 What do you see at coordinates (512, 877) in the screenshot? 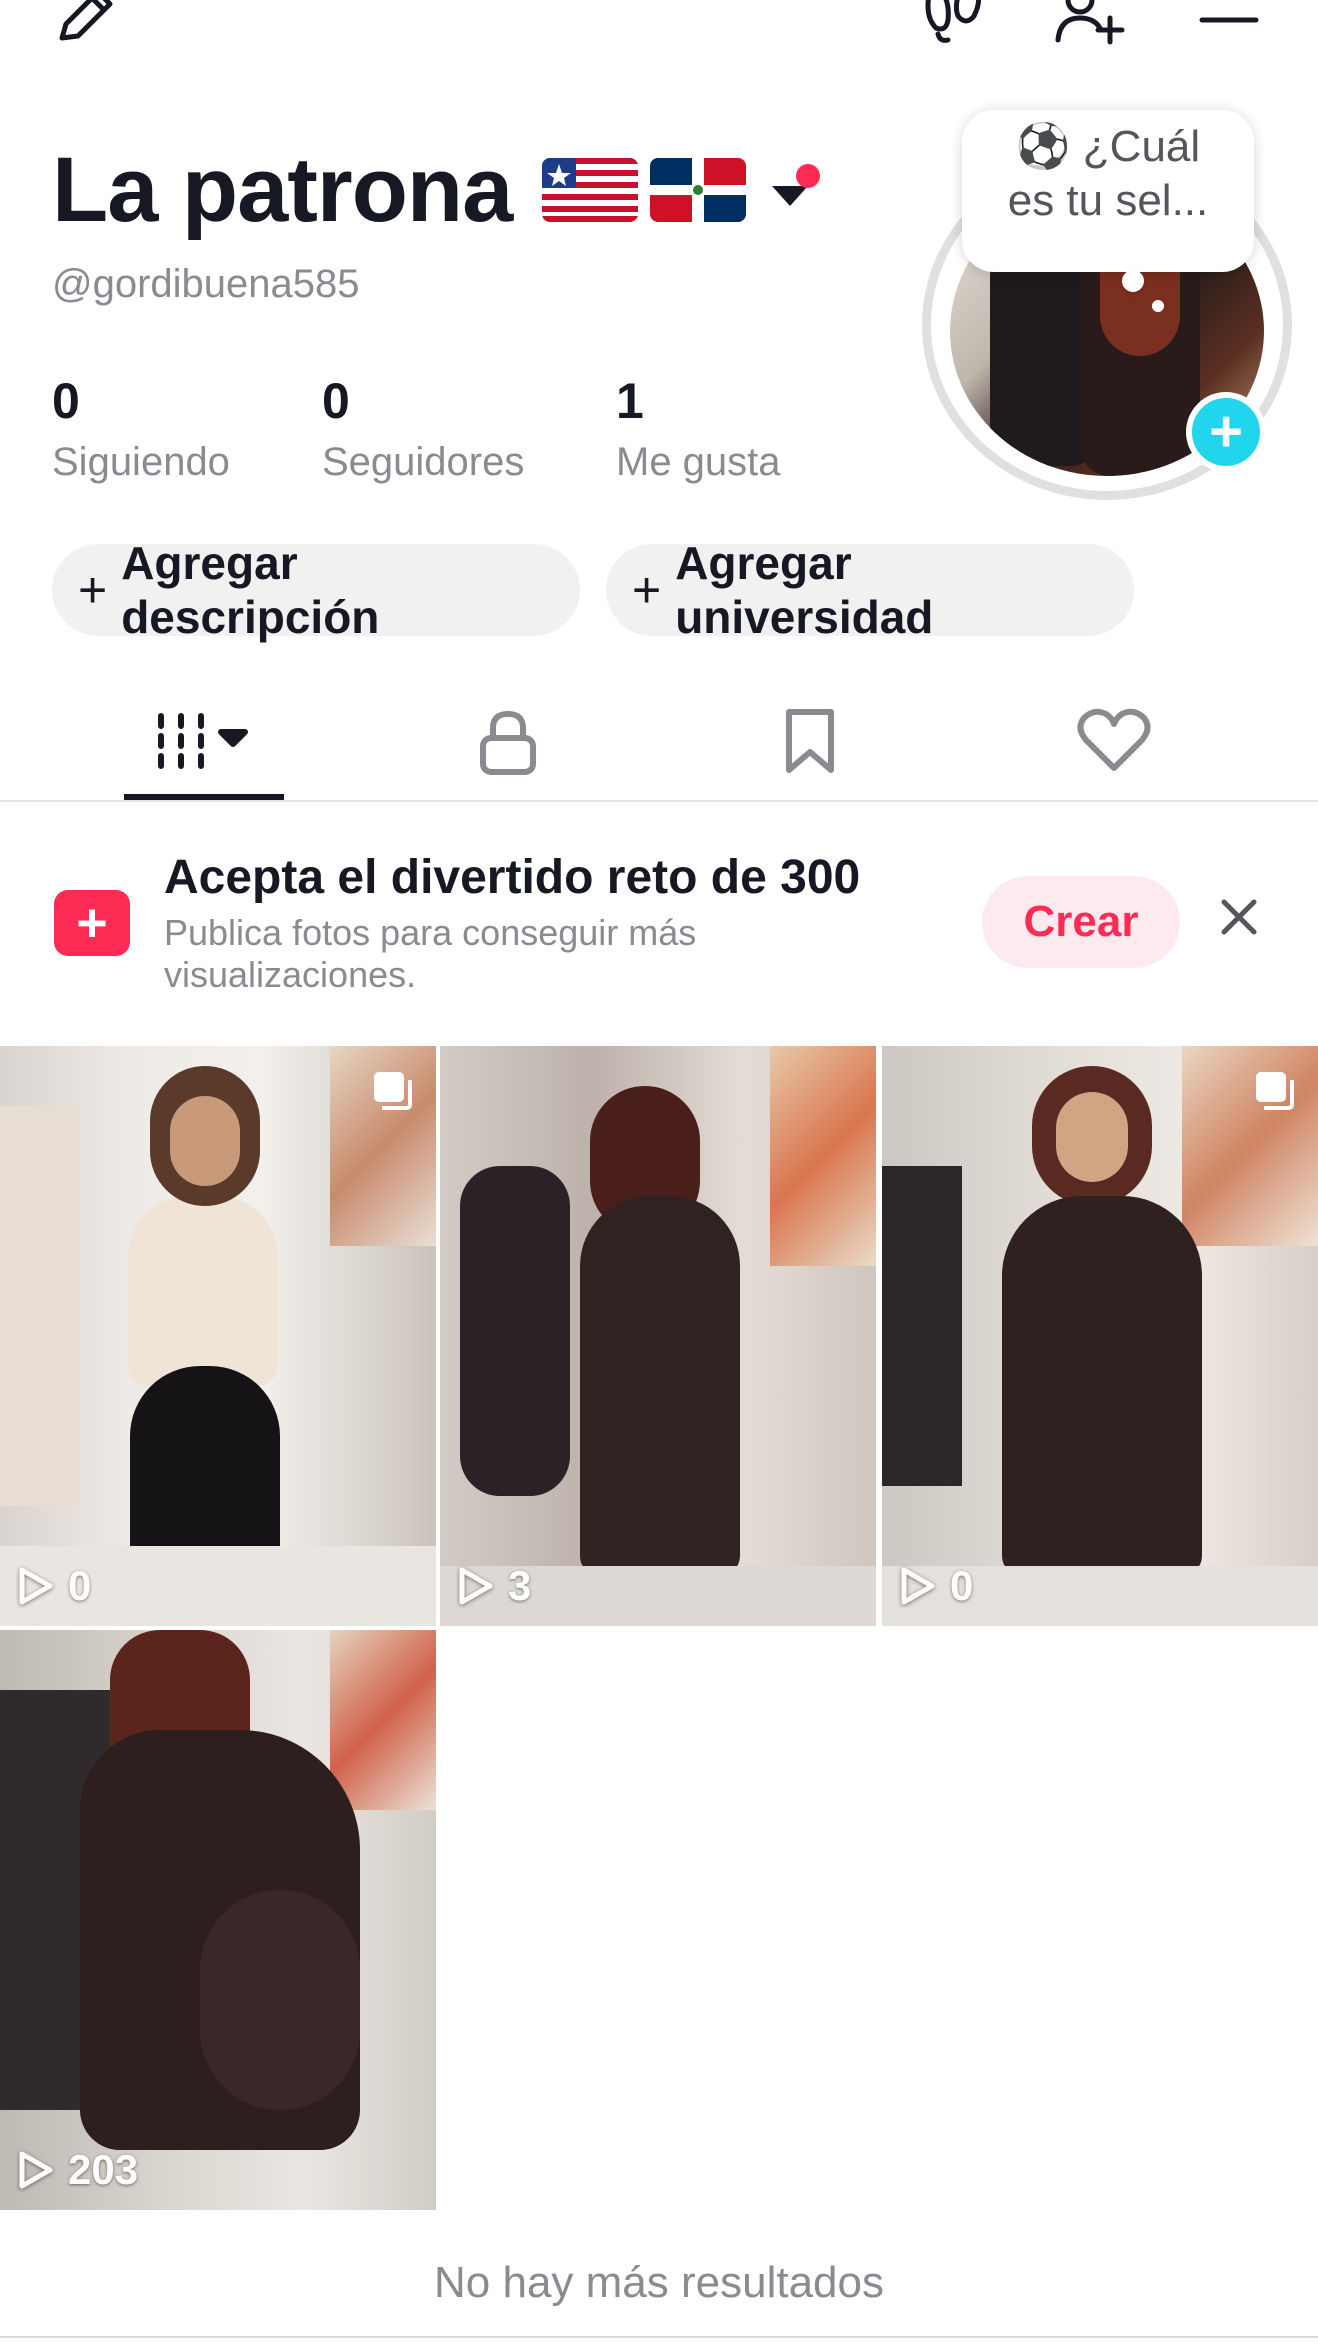
I see `banner-title: Acepta el divertido reto de 300` at bounding box center [512, 877].